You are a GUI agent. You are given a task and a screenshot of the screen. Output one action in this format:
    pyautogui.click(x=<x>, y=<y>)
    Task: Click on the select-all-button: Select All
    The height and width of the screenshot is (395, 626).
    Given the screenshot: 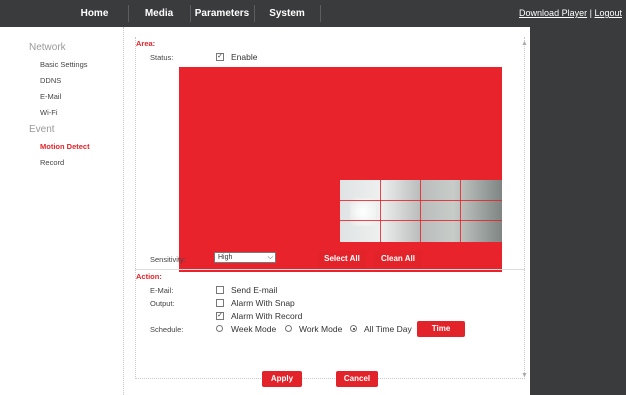 What is the action you would take?
    pyautogui.click(x=342, y=259)
    